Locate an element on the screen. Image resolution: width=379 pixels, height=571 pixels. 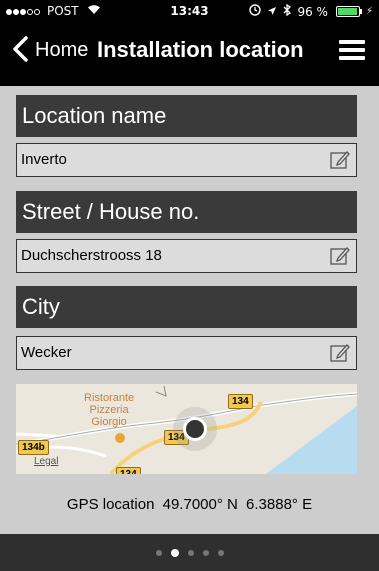
location-name-value: Inverto is located at coordinates (44, 159).